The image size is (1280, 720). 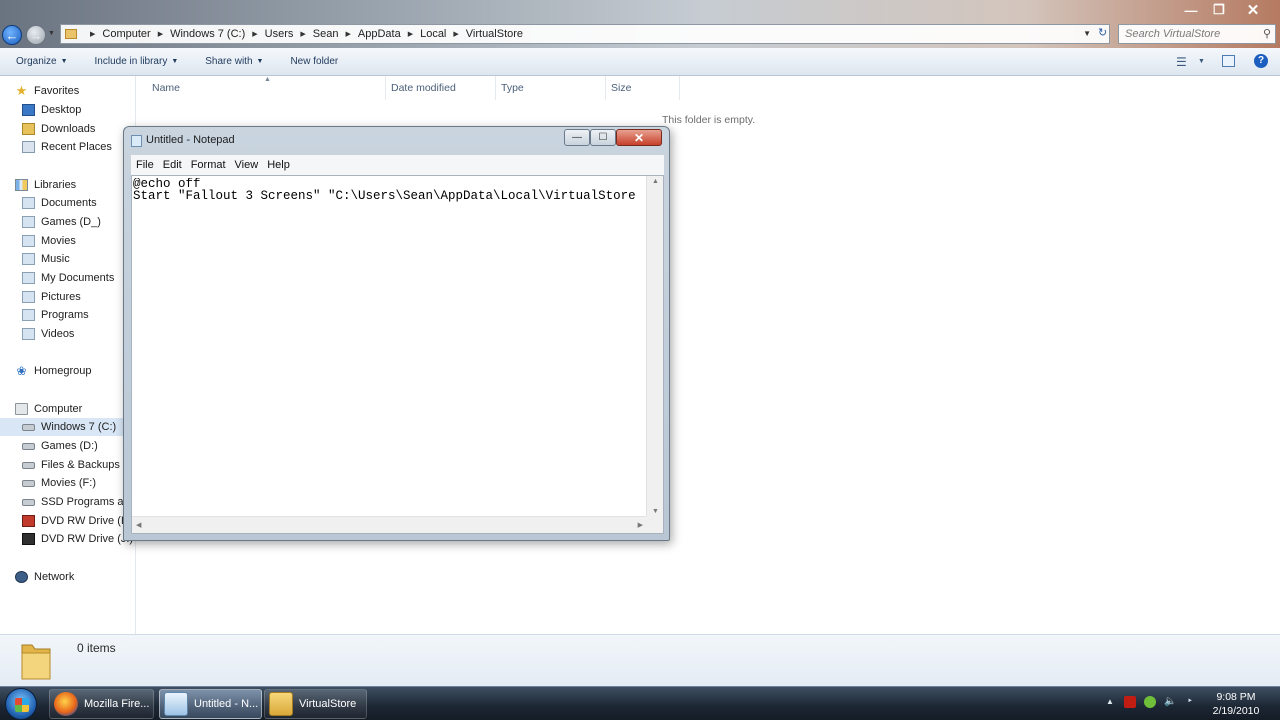 What do you see at coordinates (68, 129) in the screenshot?
I see `nav-label: Downloads` at bounding box center [68, 129].